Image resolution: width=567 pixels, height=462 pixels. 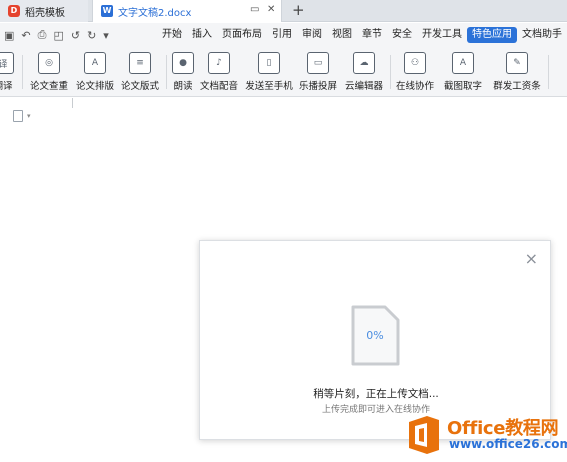 What do you see at coordinates (91, 35) in the screenshot?
I see `redo-icon: ↻` at bounding box center [91, 35].